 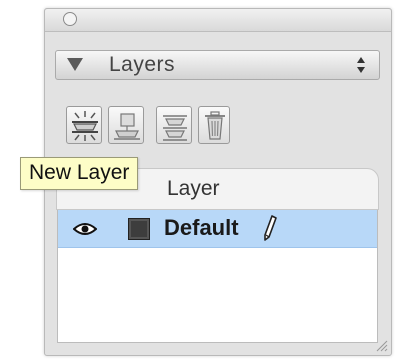 I want to click on layer-options-button, so click(x=174, y=125).